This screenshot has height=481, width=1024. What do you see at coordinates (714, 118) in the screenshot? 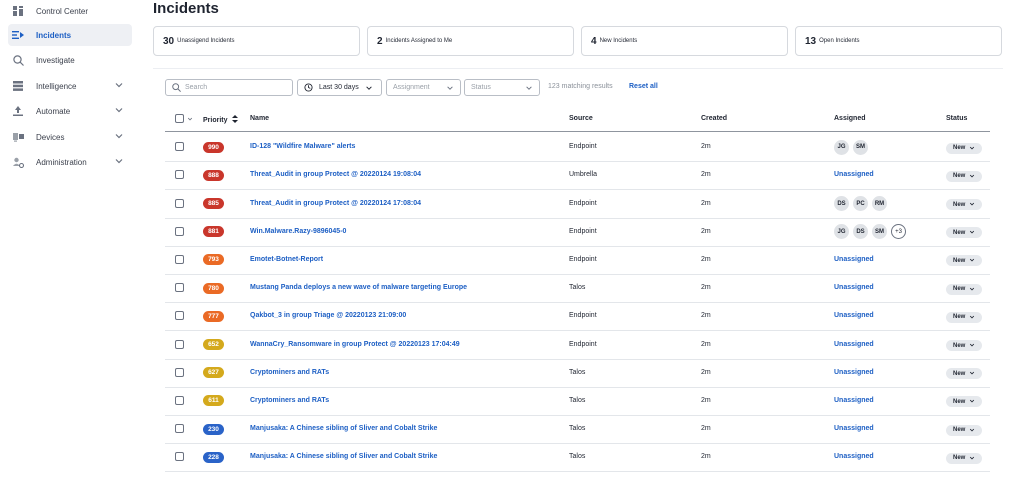
I see `column-header-created: Created` at bounding box center [714, 118].